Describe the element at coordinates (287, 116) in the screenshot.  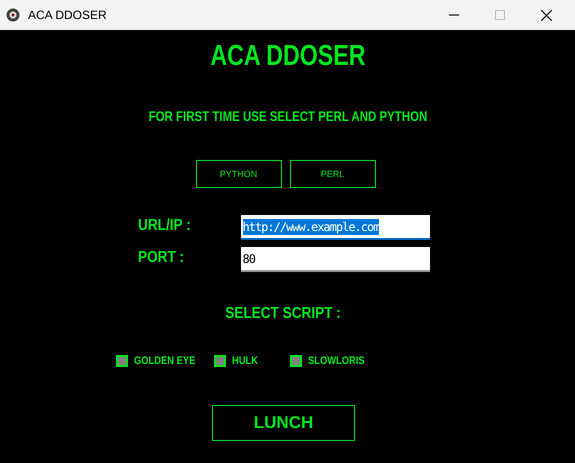
I see `notice-text: FOR FIRST TIME USE SELECT PERL AND PYTHON` at that location.